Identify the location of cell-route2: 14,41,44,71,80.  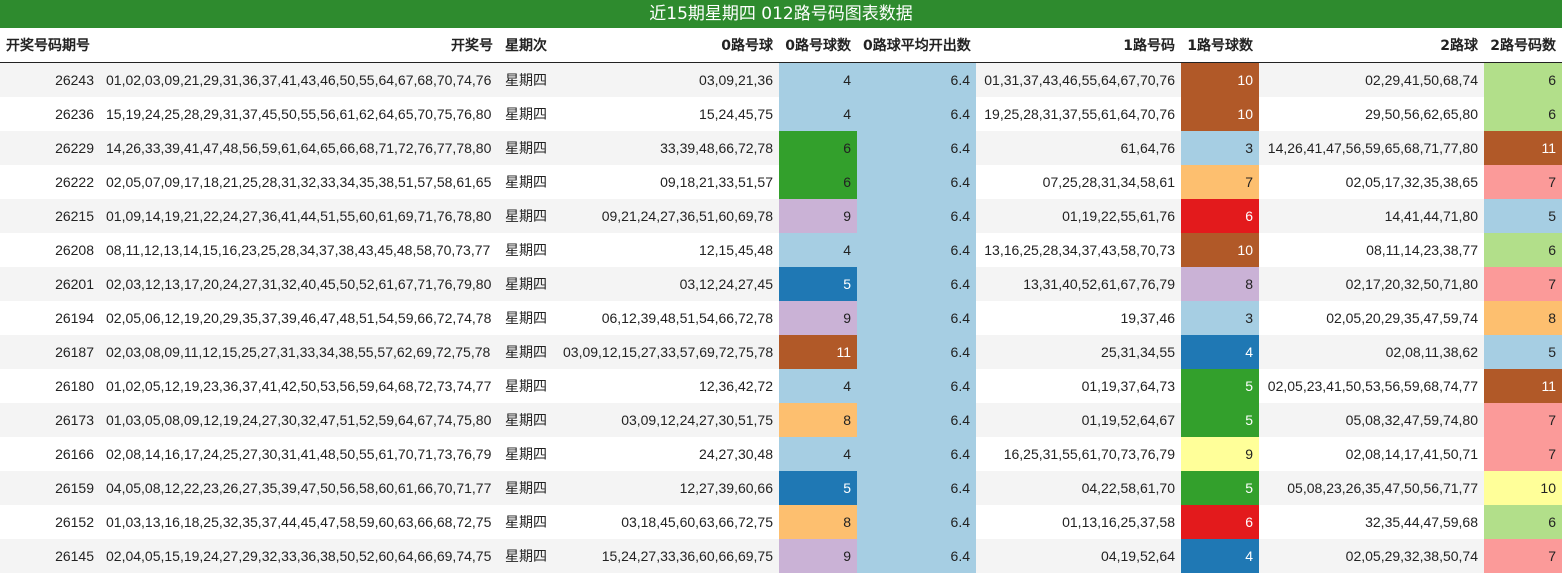
(1371, 216).